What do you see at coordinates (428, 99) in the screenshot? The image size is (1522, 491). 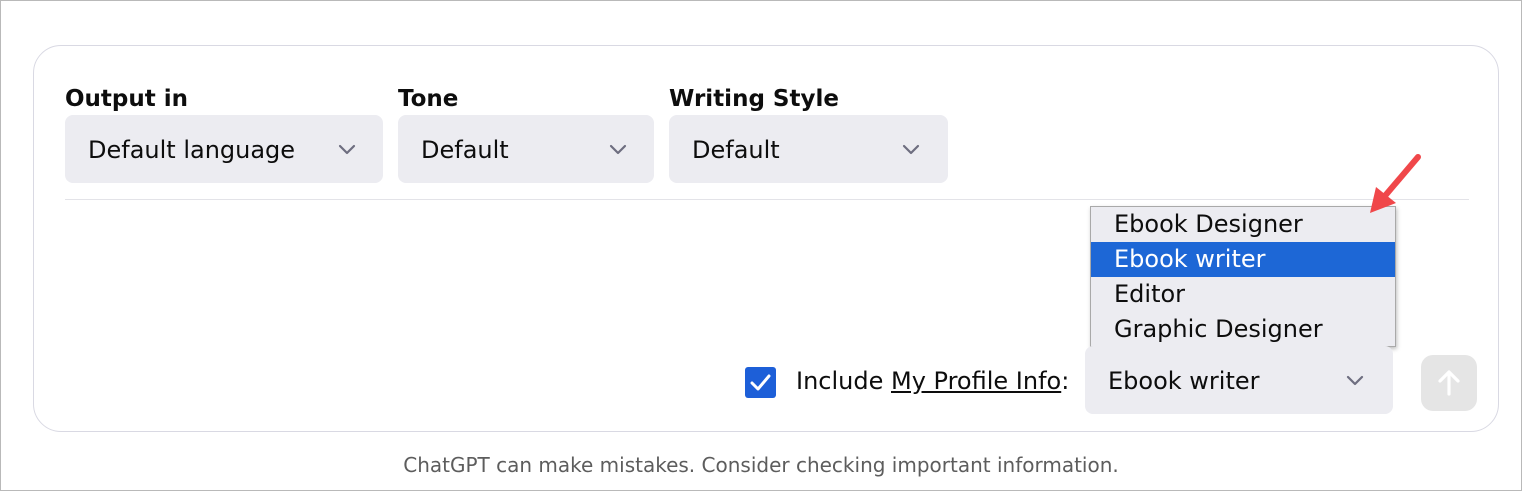 I see `tone-label: Tone` at bounding box center [428, 99].